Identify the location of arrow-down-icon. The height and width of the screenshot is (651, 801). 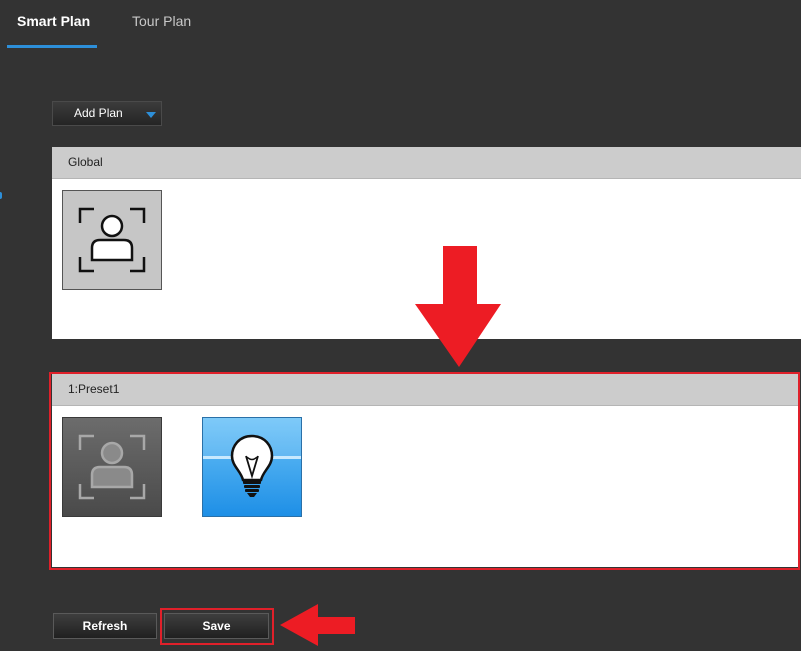
(458, 306).